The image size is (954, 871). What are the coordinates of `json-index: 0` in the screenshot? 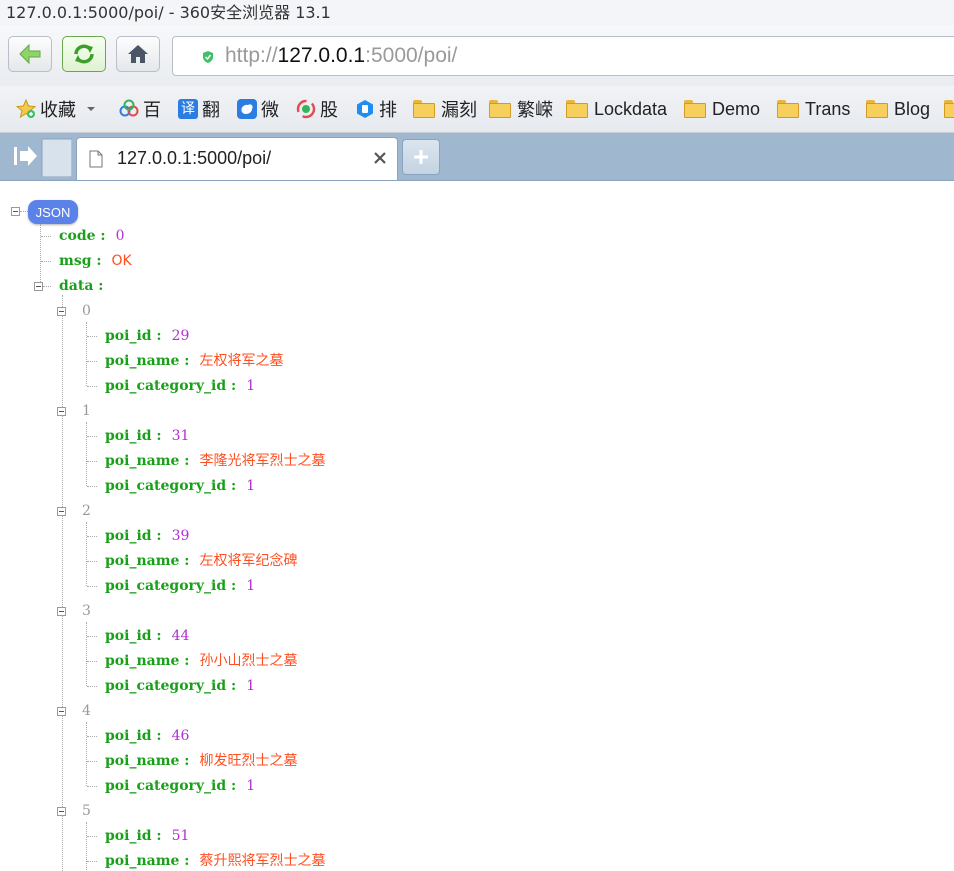 It's located at (86, 311).